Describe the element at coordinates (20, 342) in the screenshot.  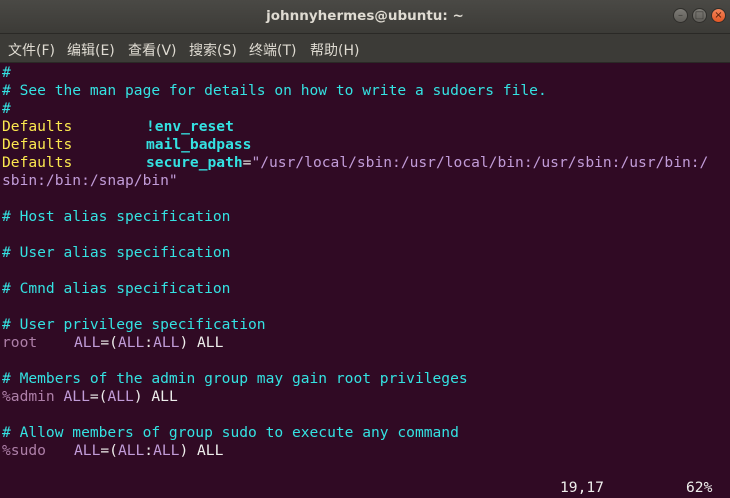
I see `user-spec: root` at that location.